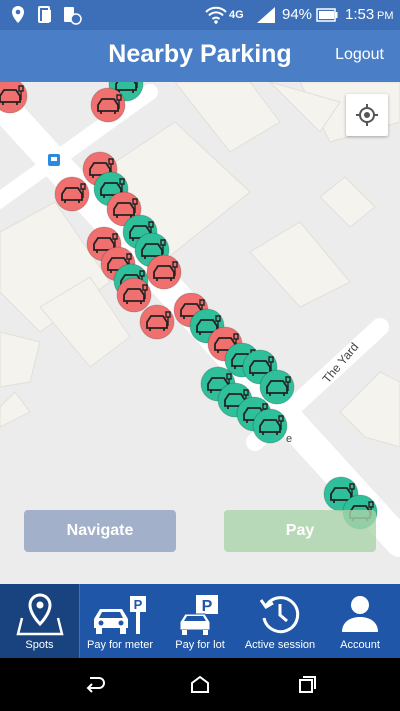 The height and width of the screenshot is (711, 400). What do you see at coordinates (200, 15) in the screenshot?
I see `status-bar: 4G 94% 1:53 PM` at bounding box center [200, 15].